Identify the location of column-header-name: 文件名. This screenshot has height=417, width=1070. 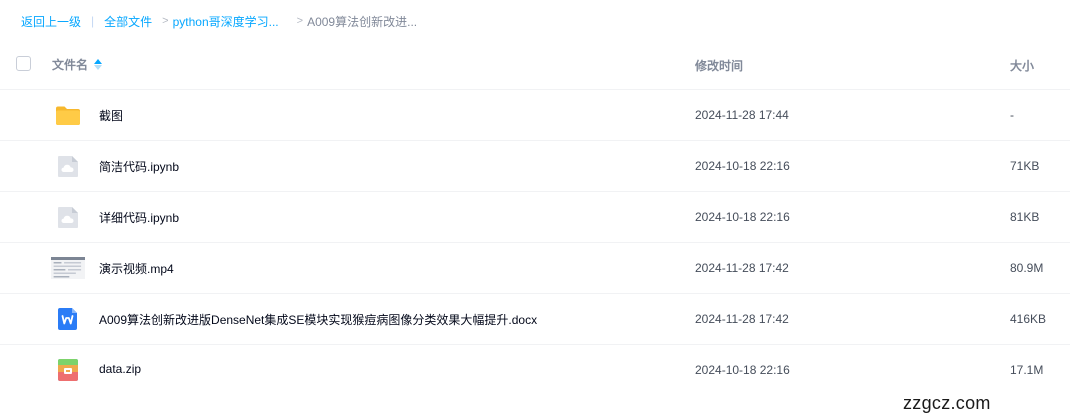
(77, 64).